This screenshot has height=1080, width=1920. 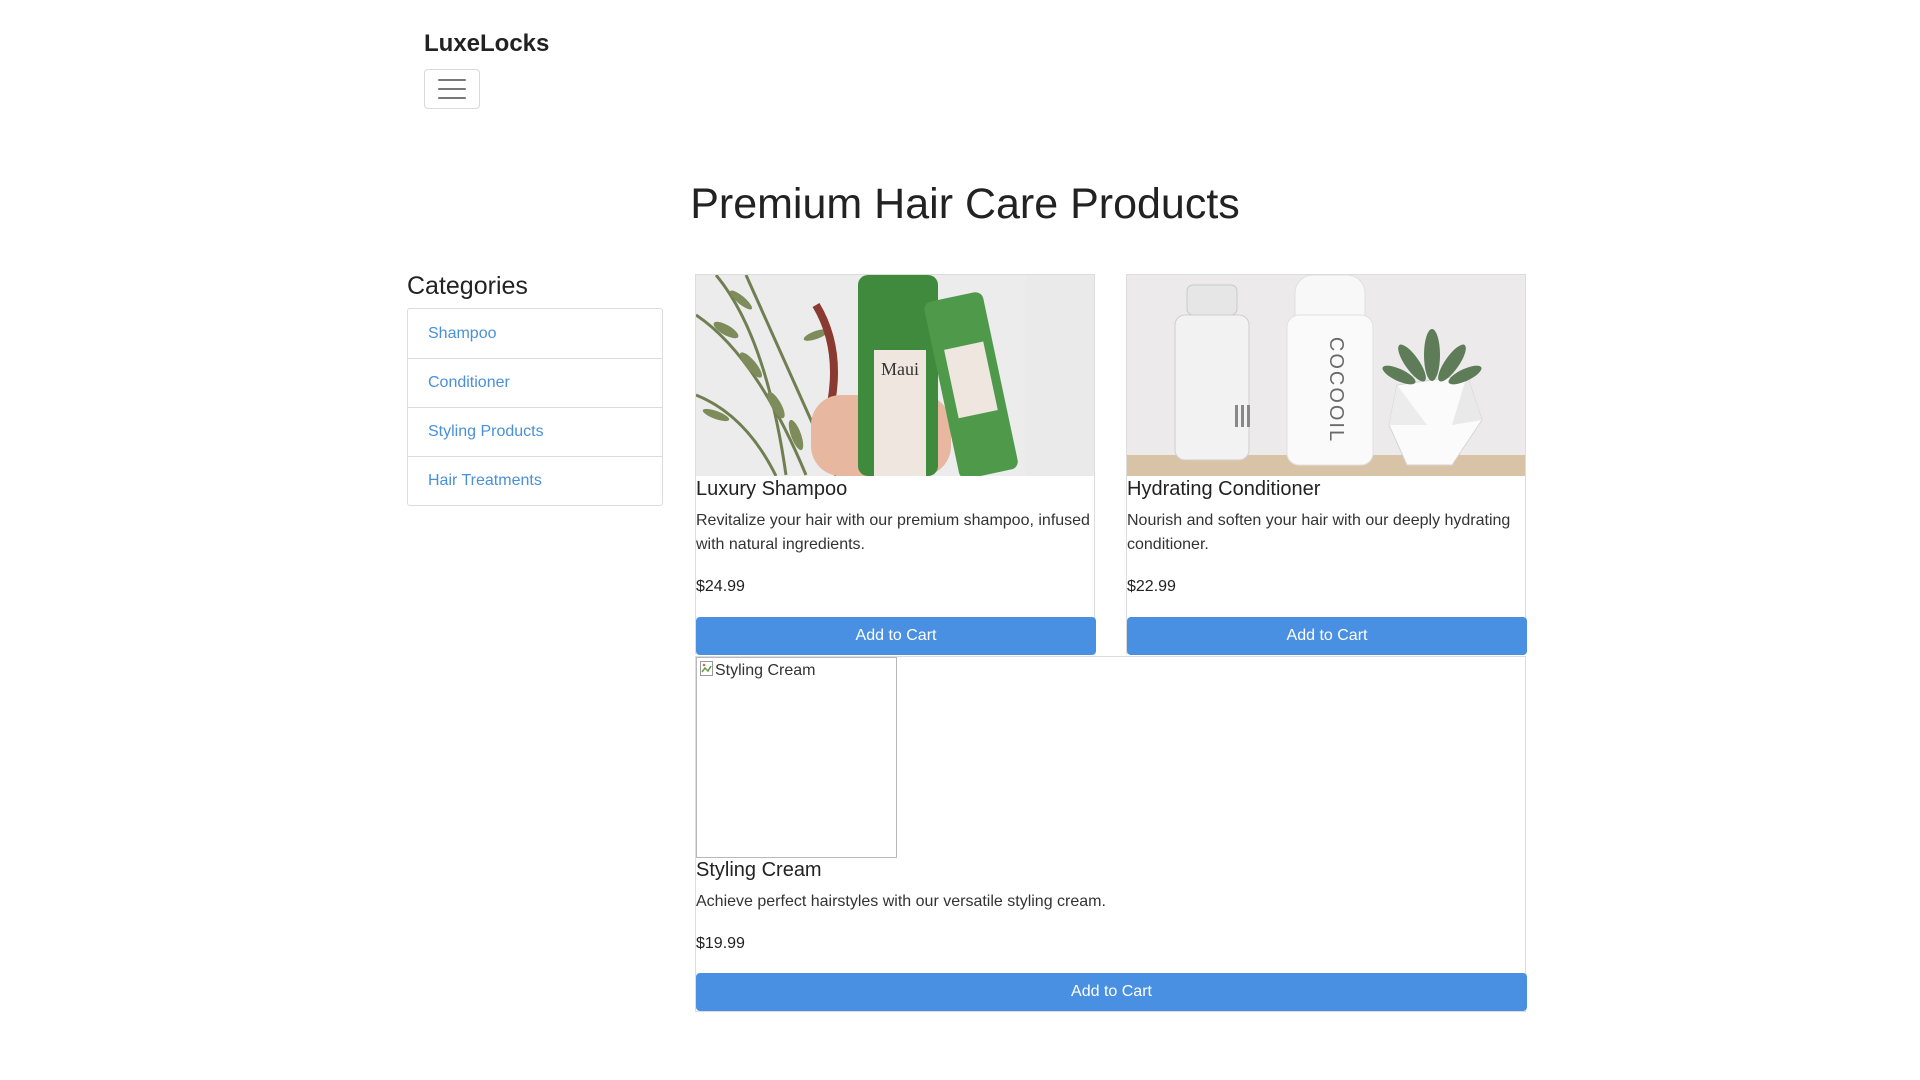 What do you see at coordinates (452, 80) in the screenshot?
I see `hamburger-menu-icon` at bounding box center [452, 80].